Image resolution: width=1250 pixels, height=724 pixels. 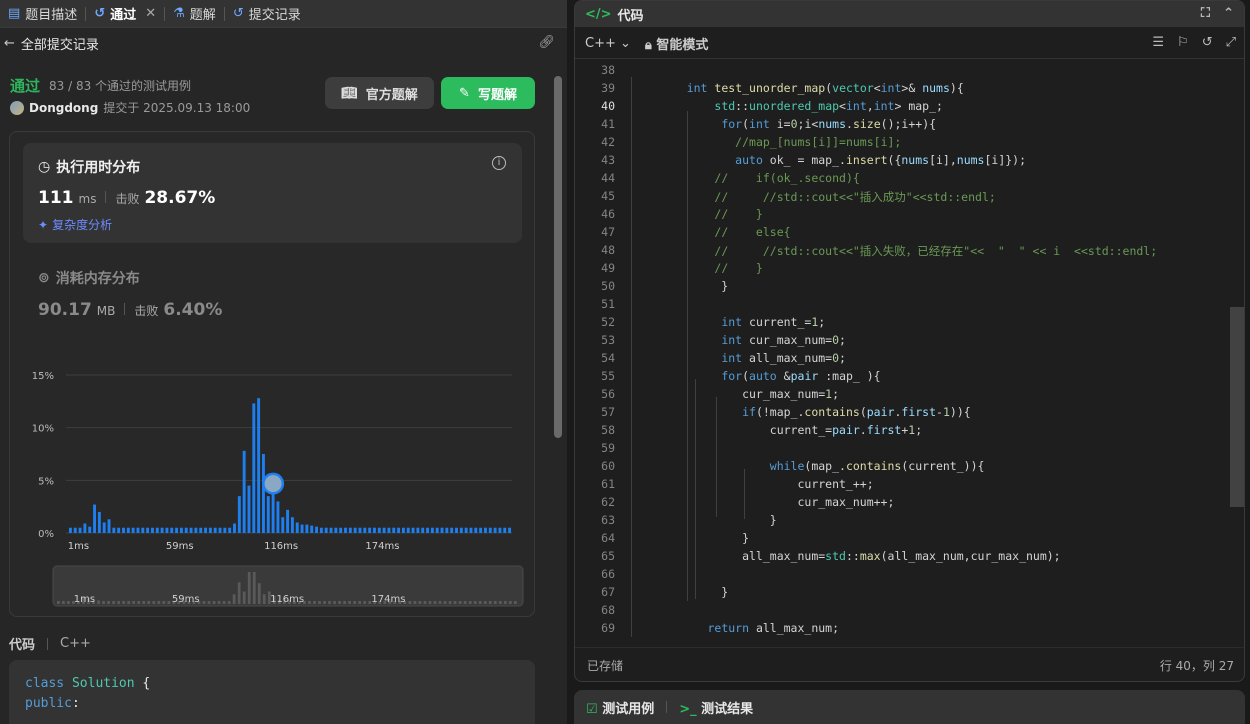 What do you see at coordinates (60, 43) in the screenshot?
I see `all-submissions-link: 全部提交记录` at bounding box center [60, 43].